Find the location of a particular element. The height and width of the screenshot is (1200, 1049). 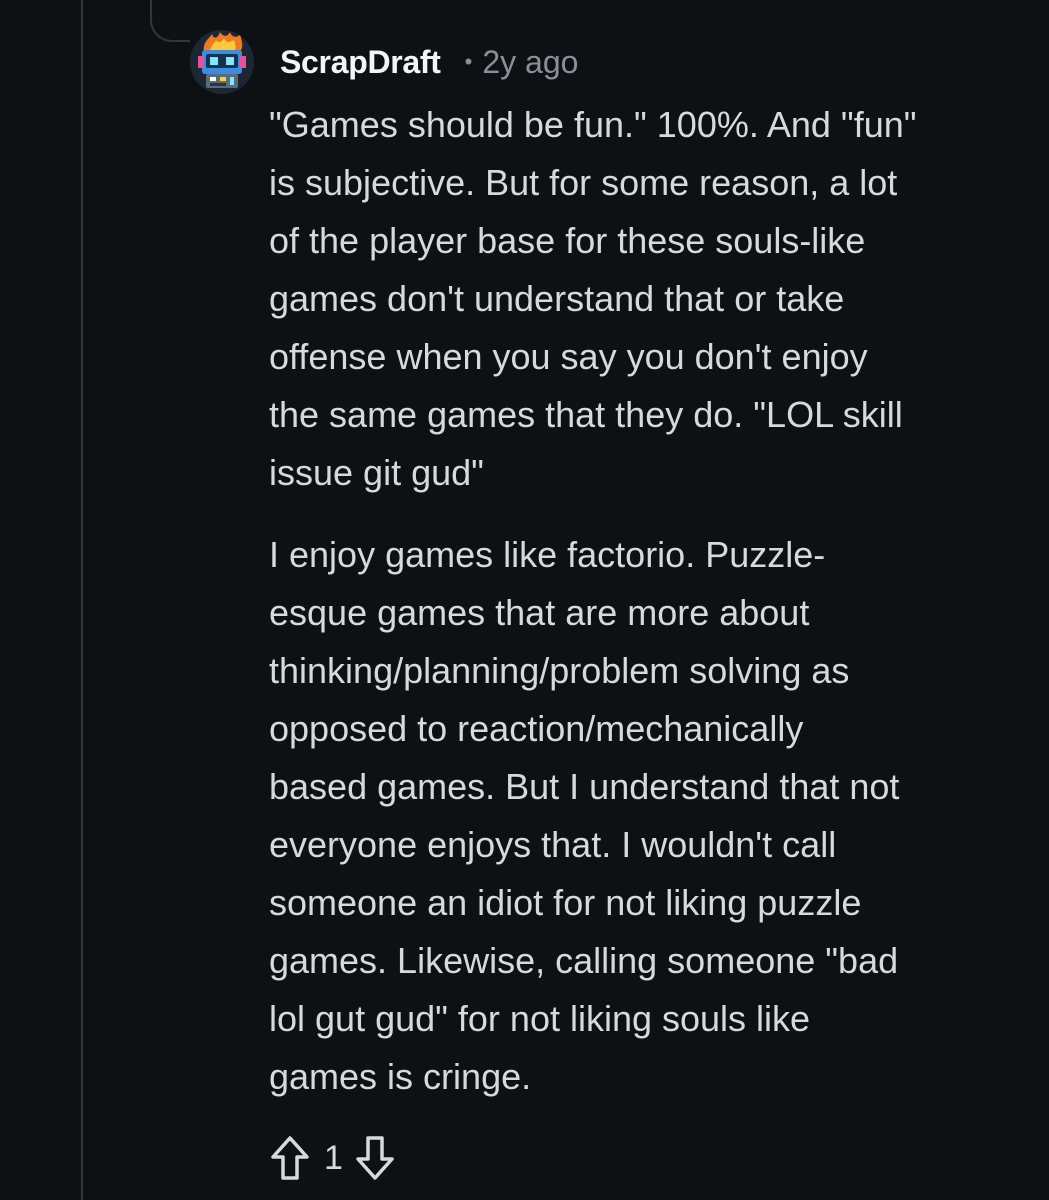

comment-line: games don't understand that or take is located at coordinates (557, 298).